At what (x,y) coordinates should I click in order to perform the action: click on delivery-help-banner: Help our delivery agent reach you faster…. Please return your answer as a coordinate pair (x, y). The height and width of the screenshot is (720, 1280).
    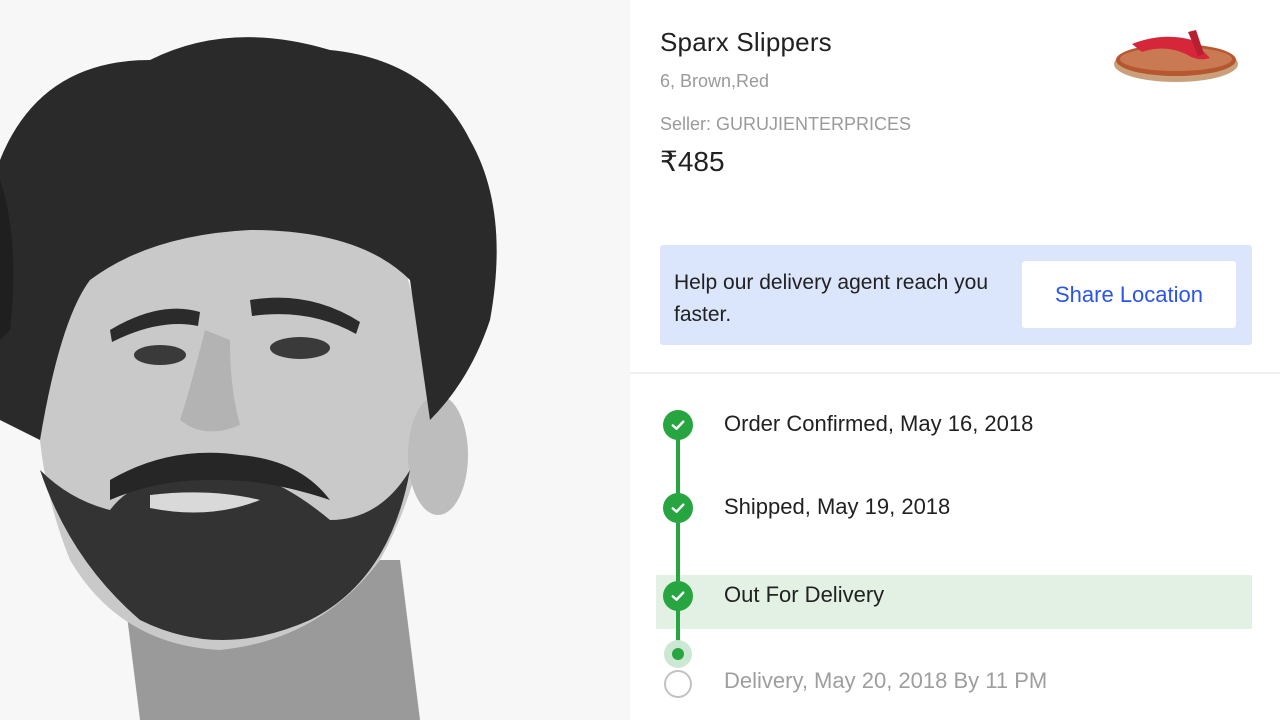
    Looking at the image, I should click on (956, 295).